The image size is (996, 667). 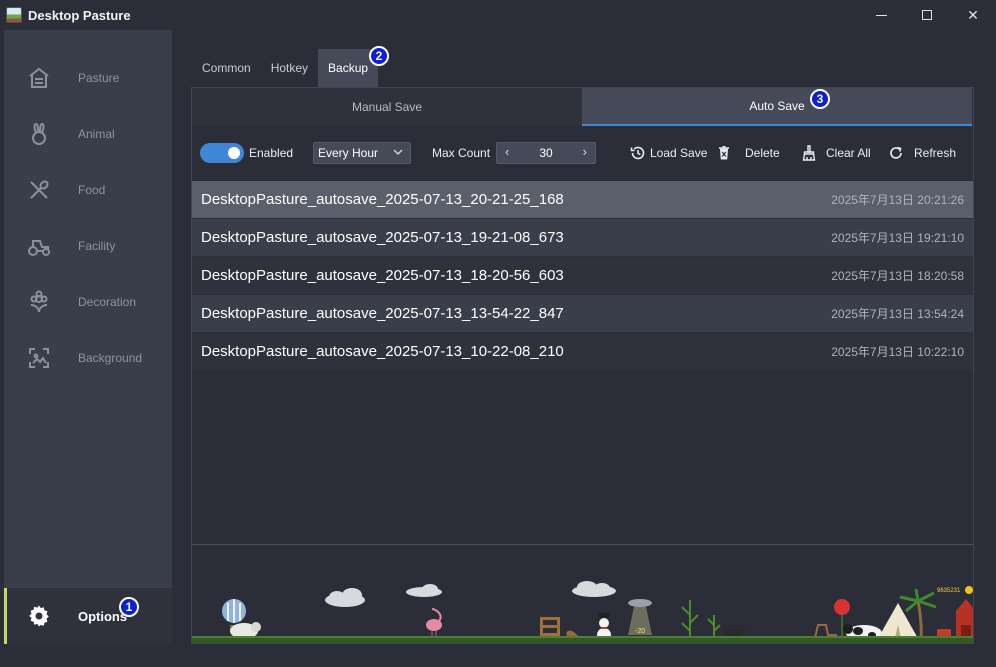 I want to click on history-icon, so click(x=638, y=153).